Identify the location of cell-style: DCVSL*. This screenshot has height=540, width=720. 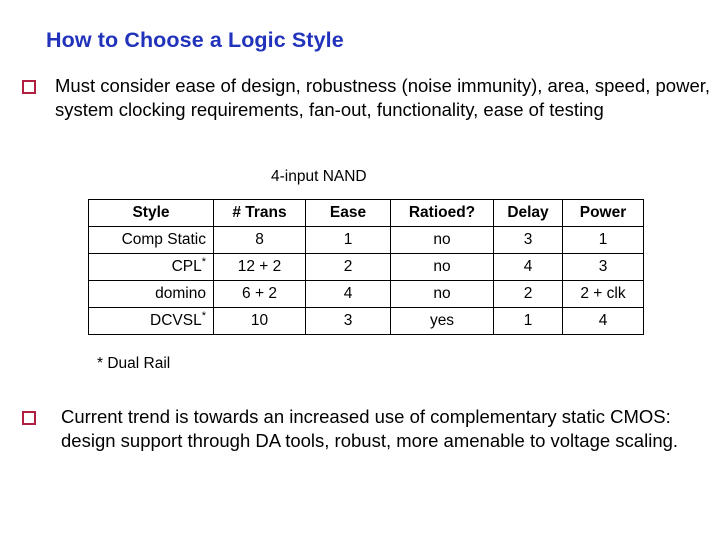
(151, 321).